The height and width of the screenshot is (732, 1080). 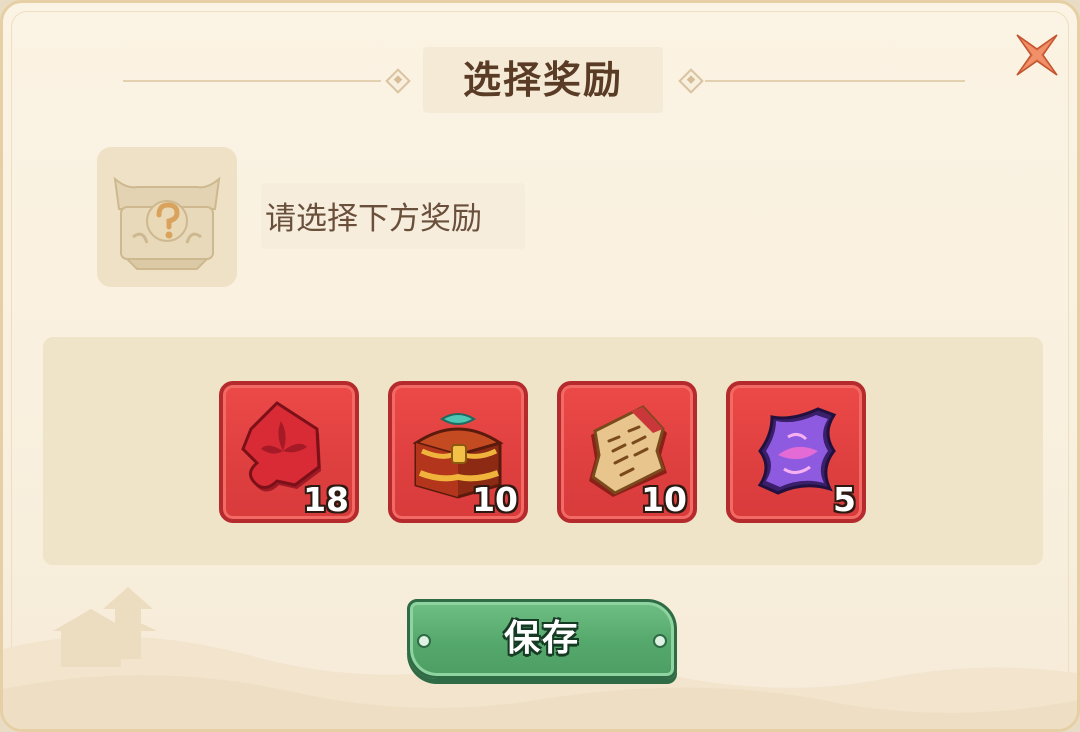 I want to click on close-button, so click(x=1037, y=55).